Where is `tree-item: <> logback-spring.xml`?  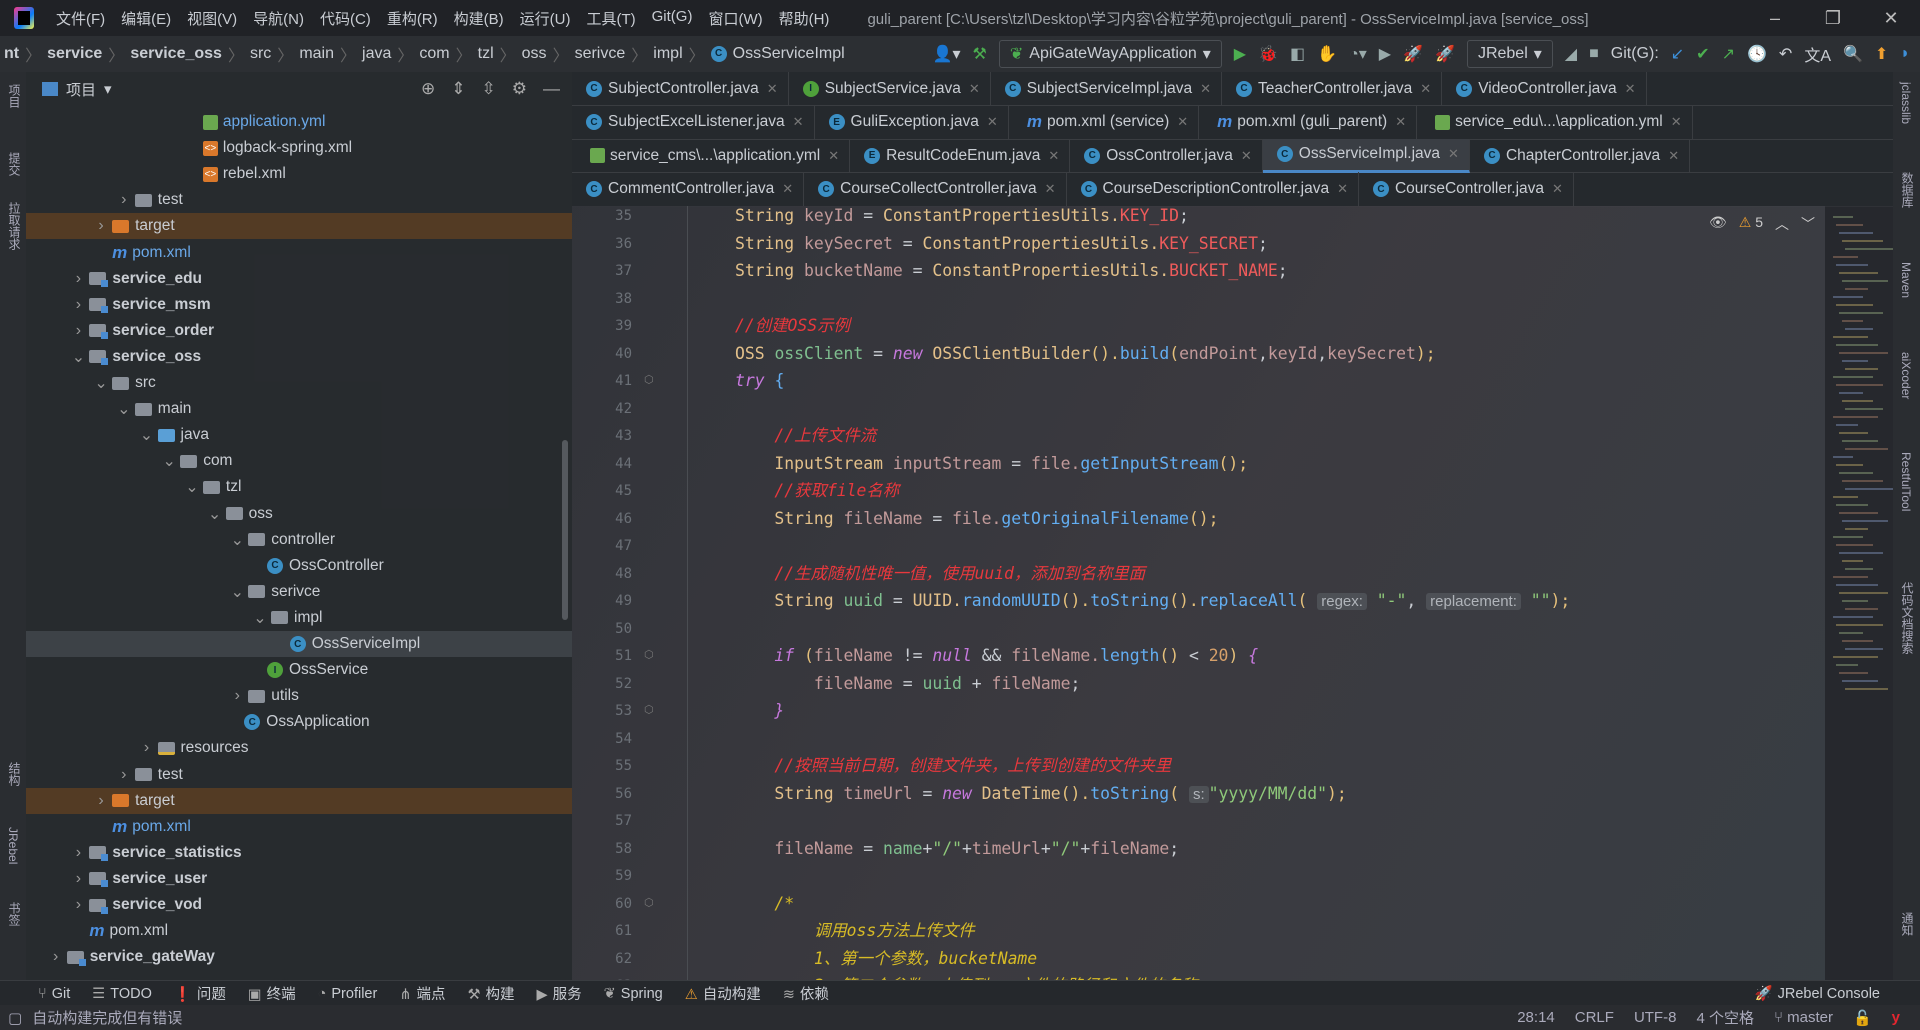 tree-item: <> logback-spring.xml is located at coordinates (299, 148).